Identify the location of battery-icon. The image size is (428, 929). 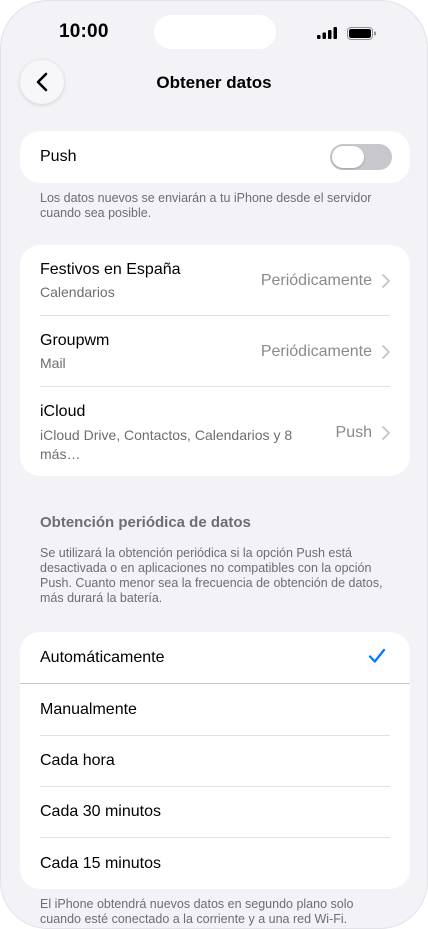
(361, 33).